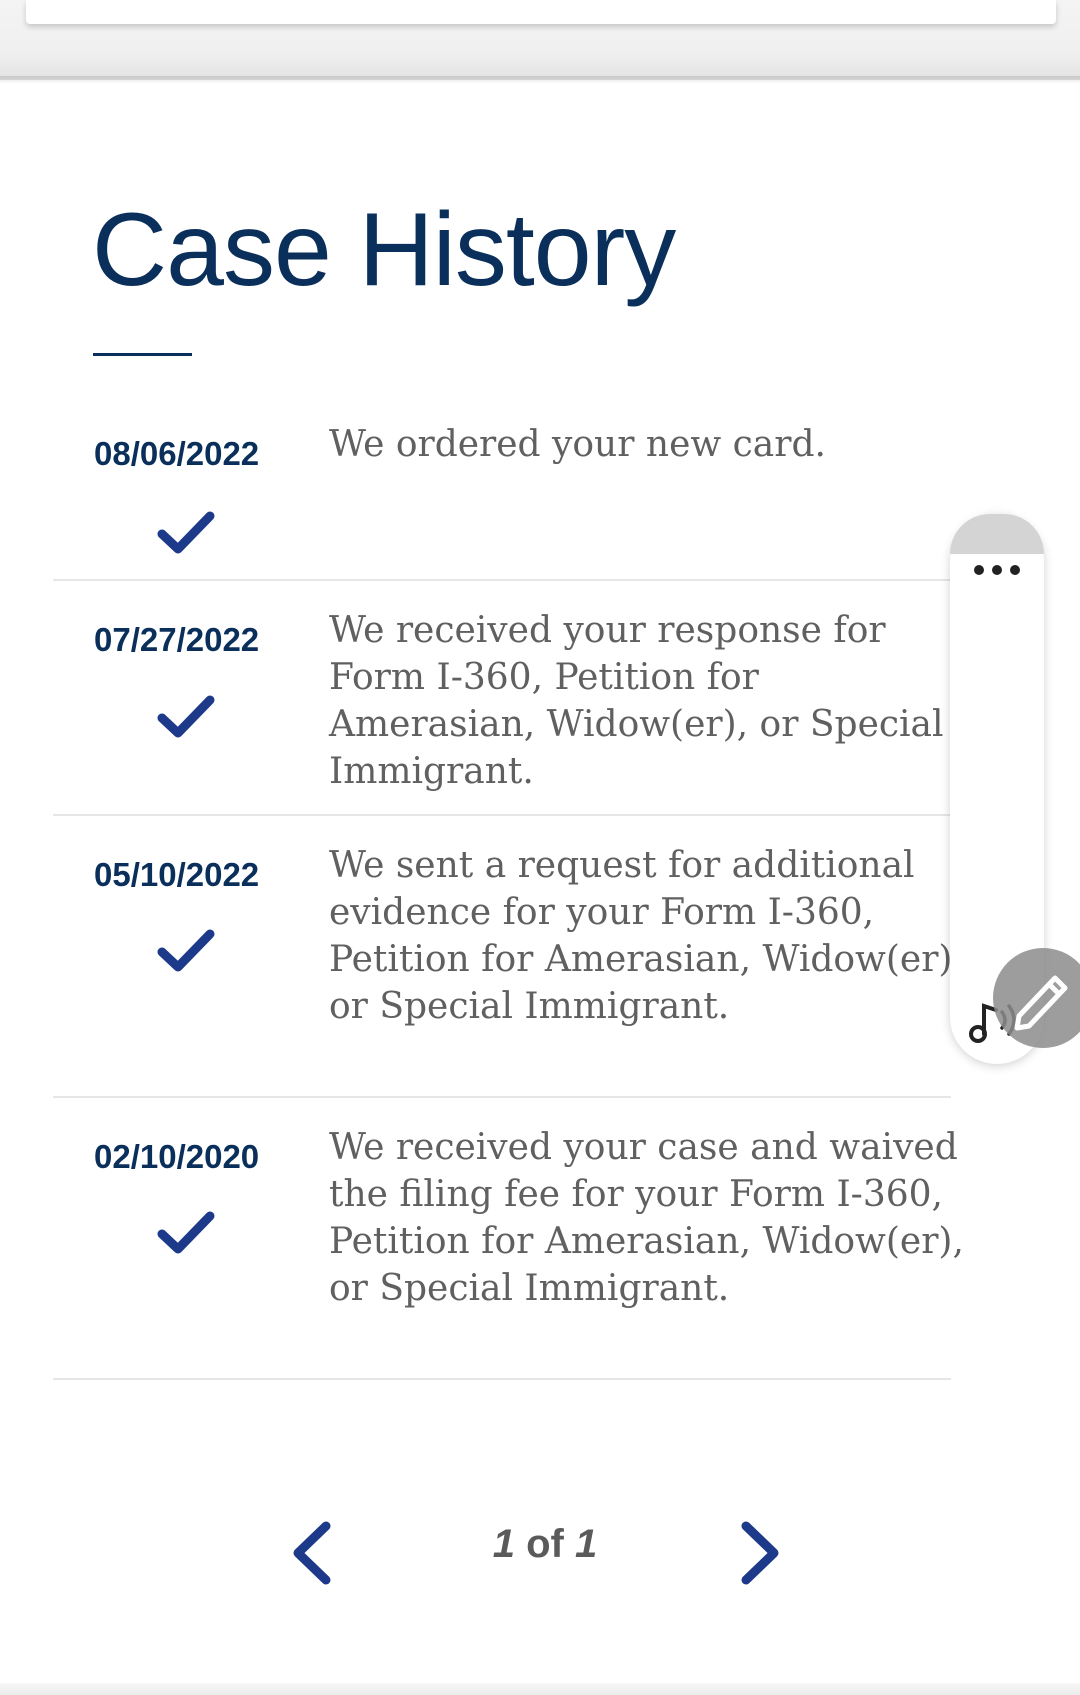 This screenshot has width=1080, height=1695. I want to click on edit-button, so click(1036, 998).